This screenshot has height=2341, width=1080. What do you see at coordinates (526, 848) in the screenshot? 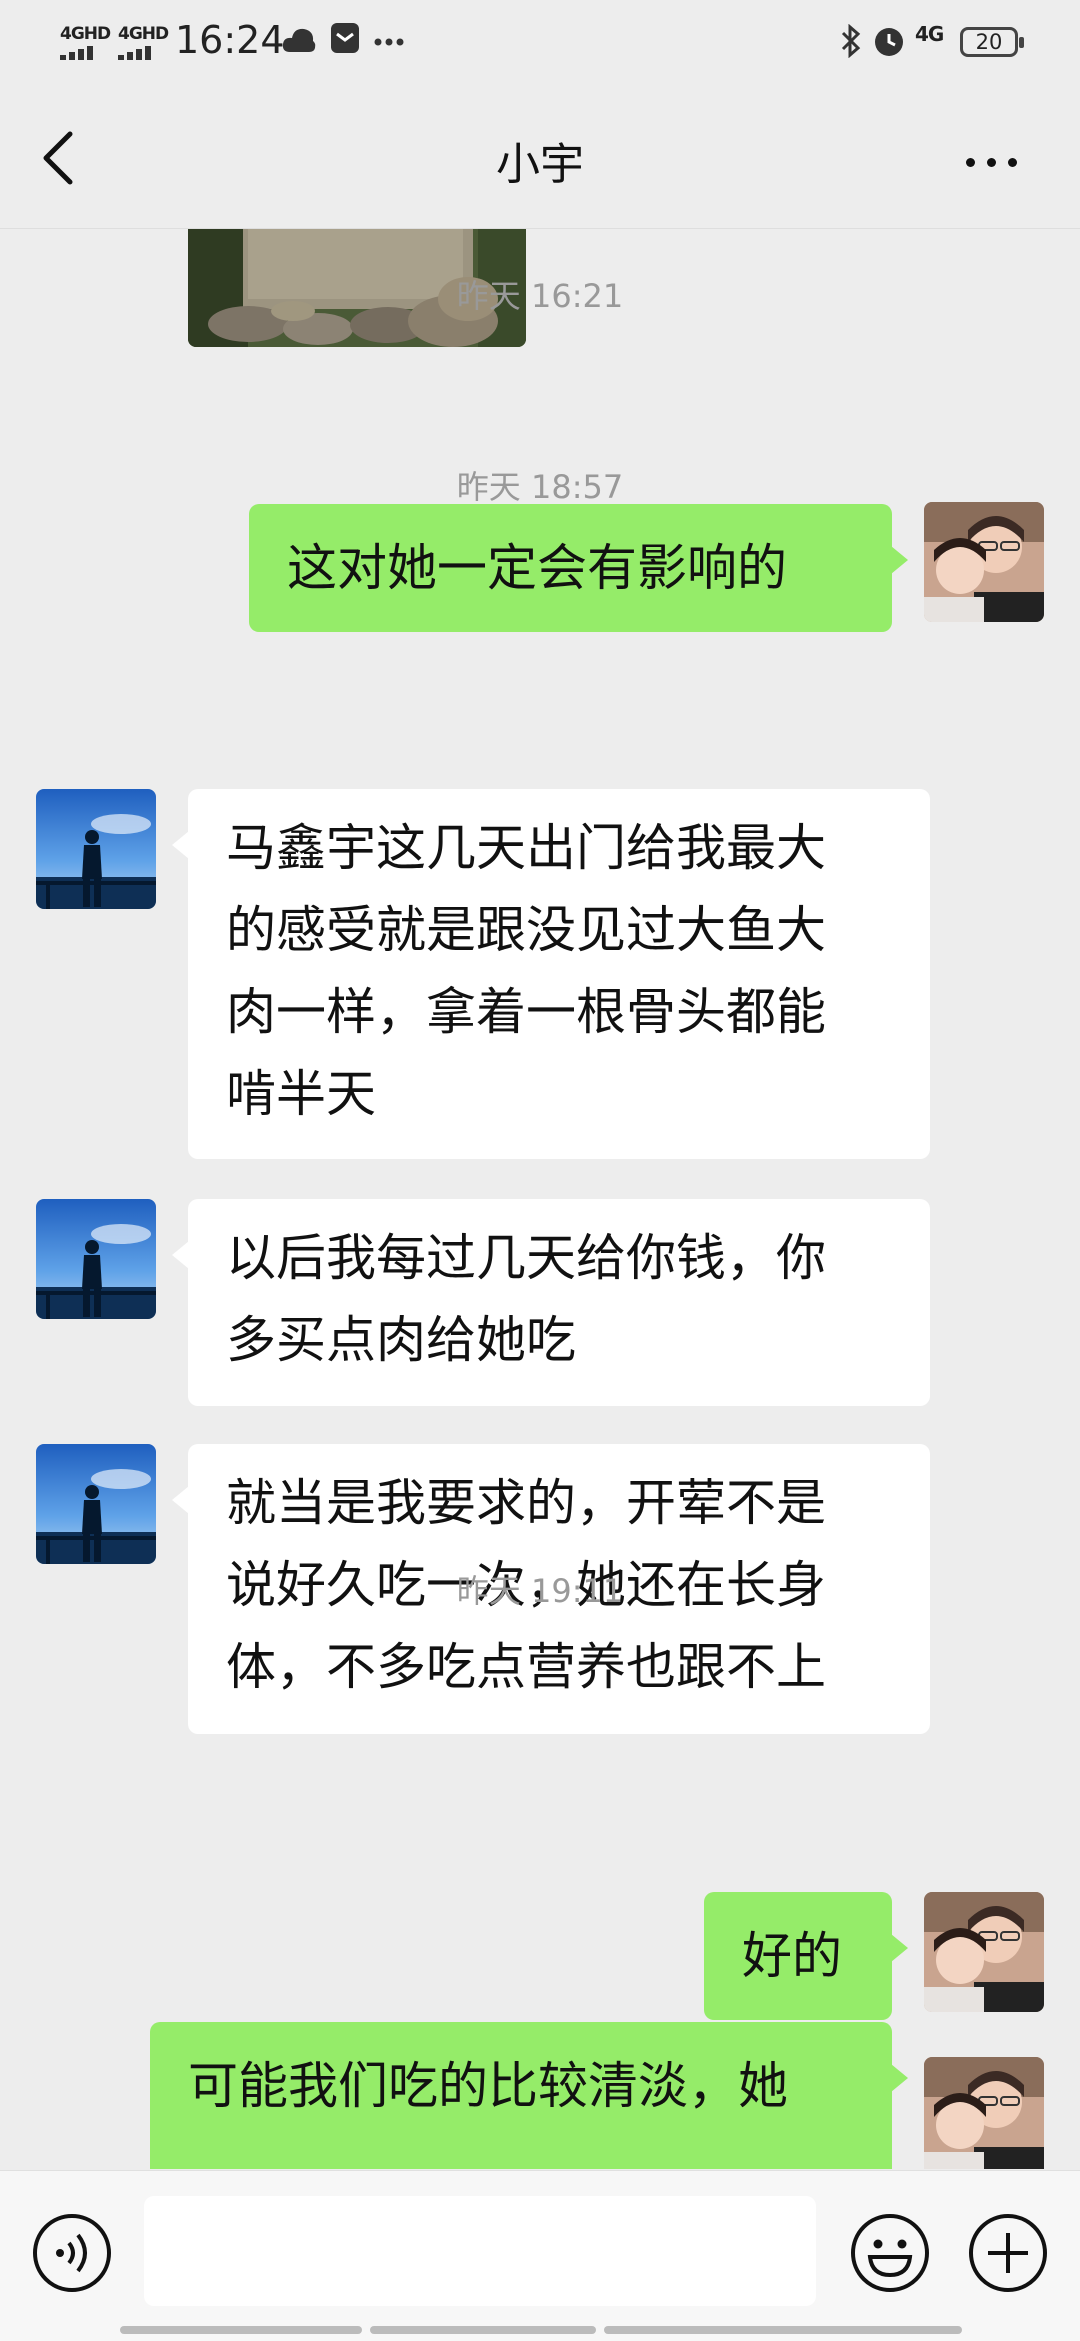
I see `message-line: 马鑫宇这几天出门给我最大` at bounding box center [526, 848].